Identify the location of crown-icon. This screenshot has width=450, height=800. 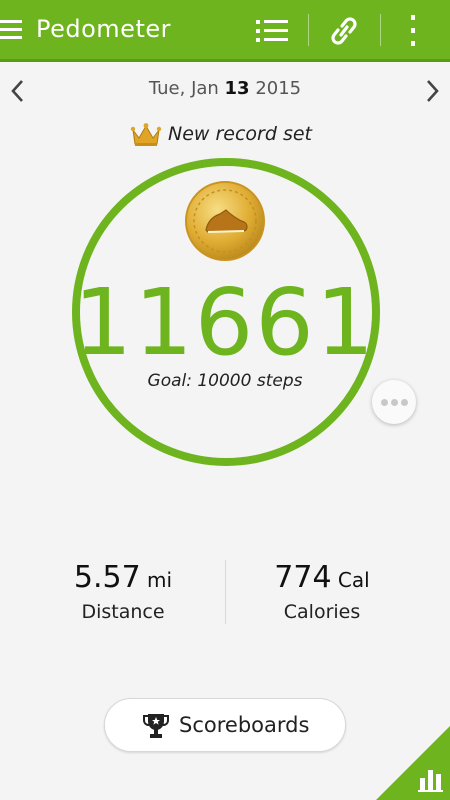
(146, 134).